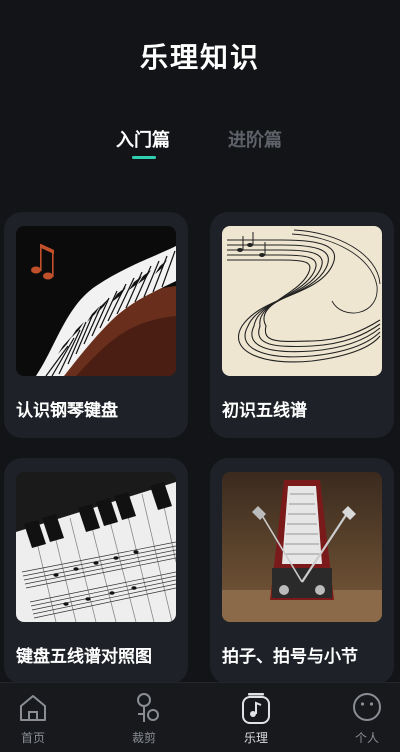 This screenshot has width=400, height=752. I want to click on card-piano-keyboard: 认识钢琴键盘, so click(96, 325).